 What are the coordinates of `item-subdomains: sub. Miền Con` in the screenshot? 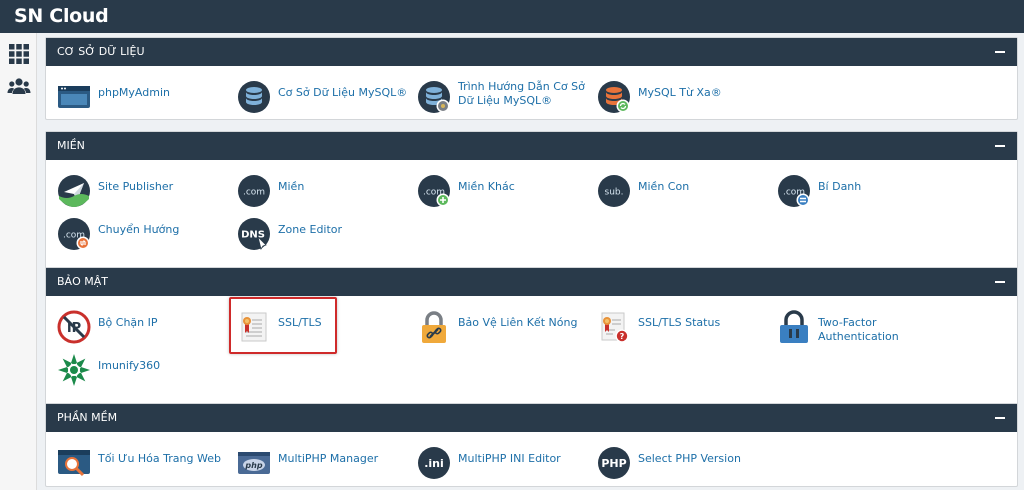 It's located at (684, 192).